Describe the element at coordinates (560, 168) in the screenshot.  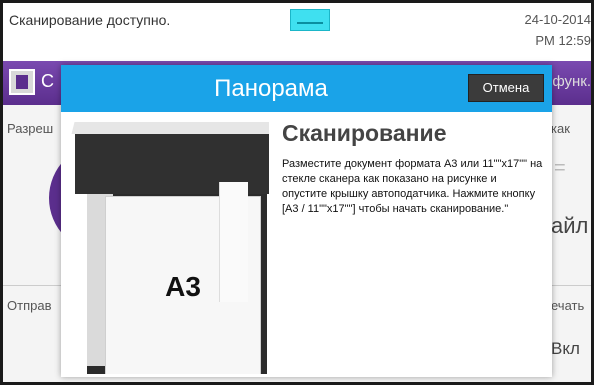
I see `equals-icon: =` at that location.